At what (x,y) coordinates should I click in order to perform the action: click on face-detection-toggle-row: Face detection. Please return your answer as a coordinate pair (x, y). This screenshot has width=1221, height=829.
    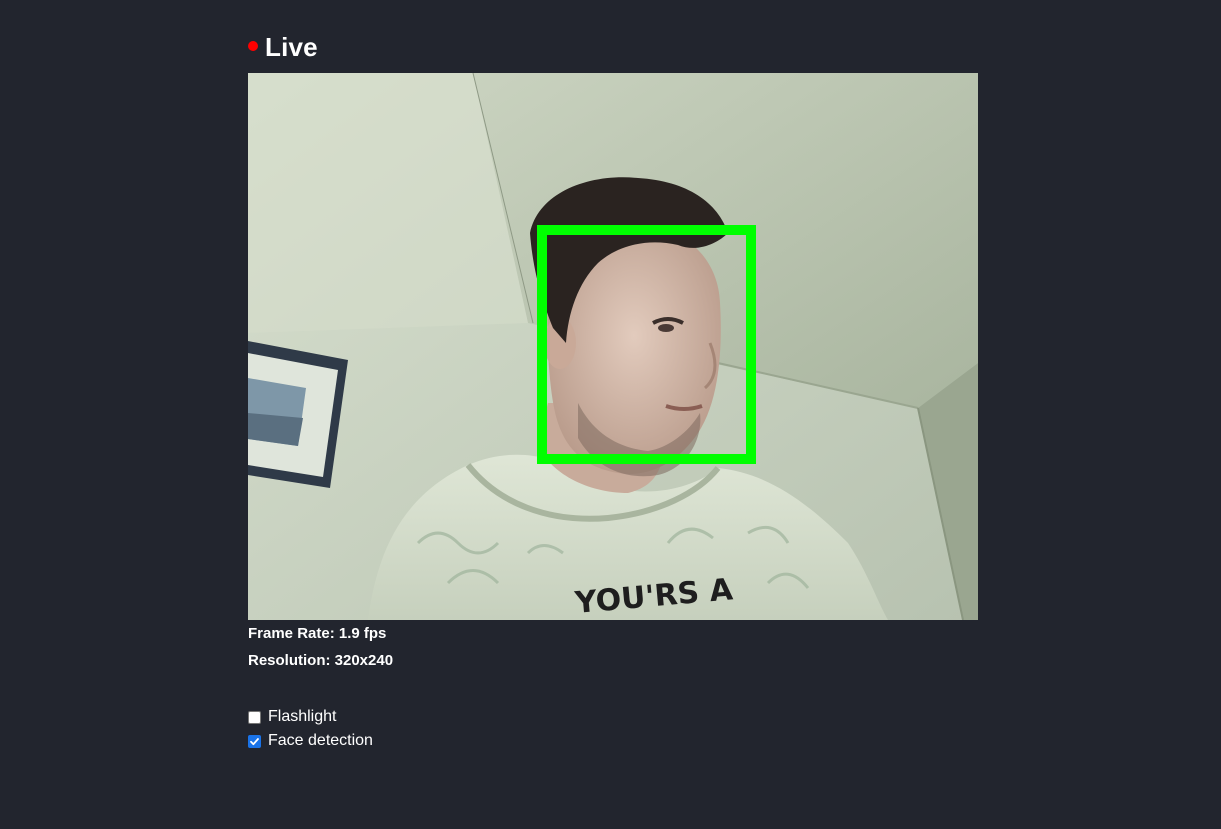
    Looking at the image, I should click on (310, 741).